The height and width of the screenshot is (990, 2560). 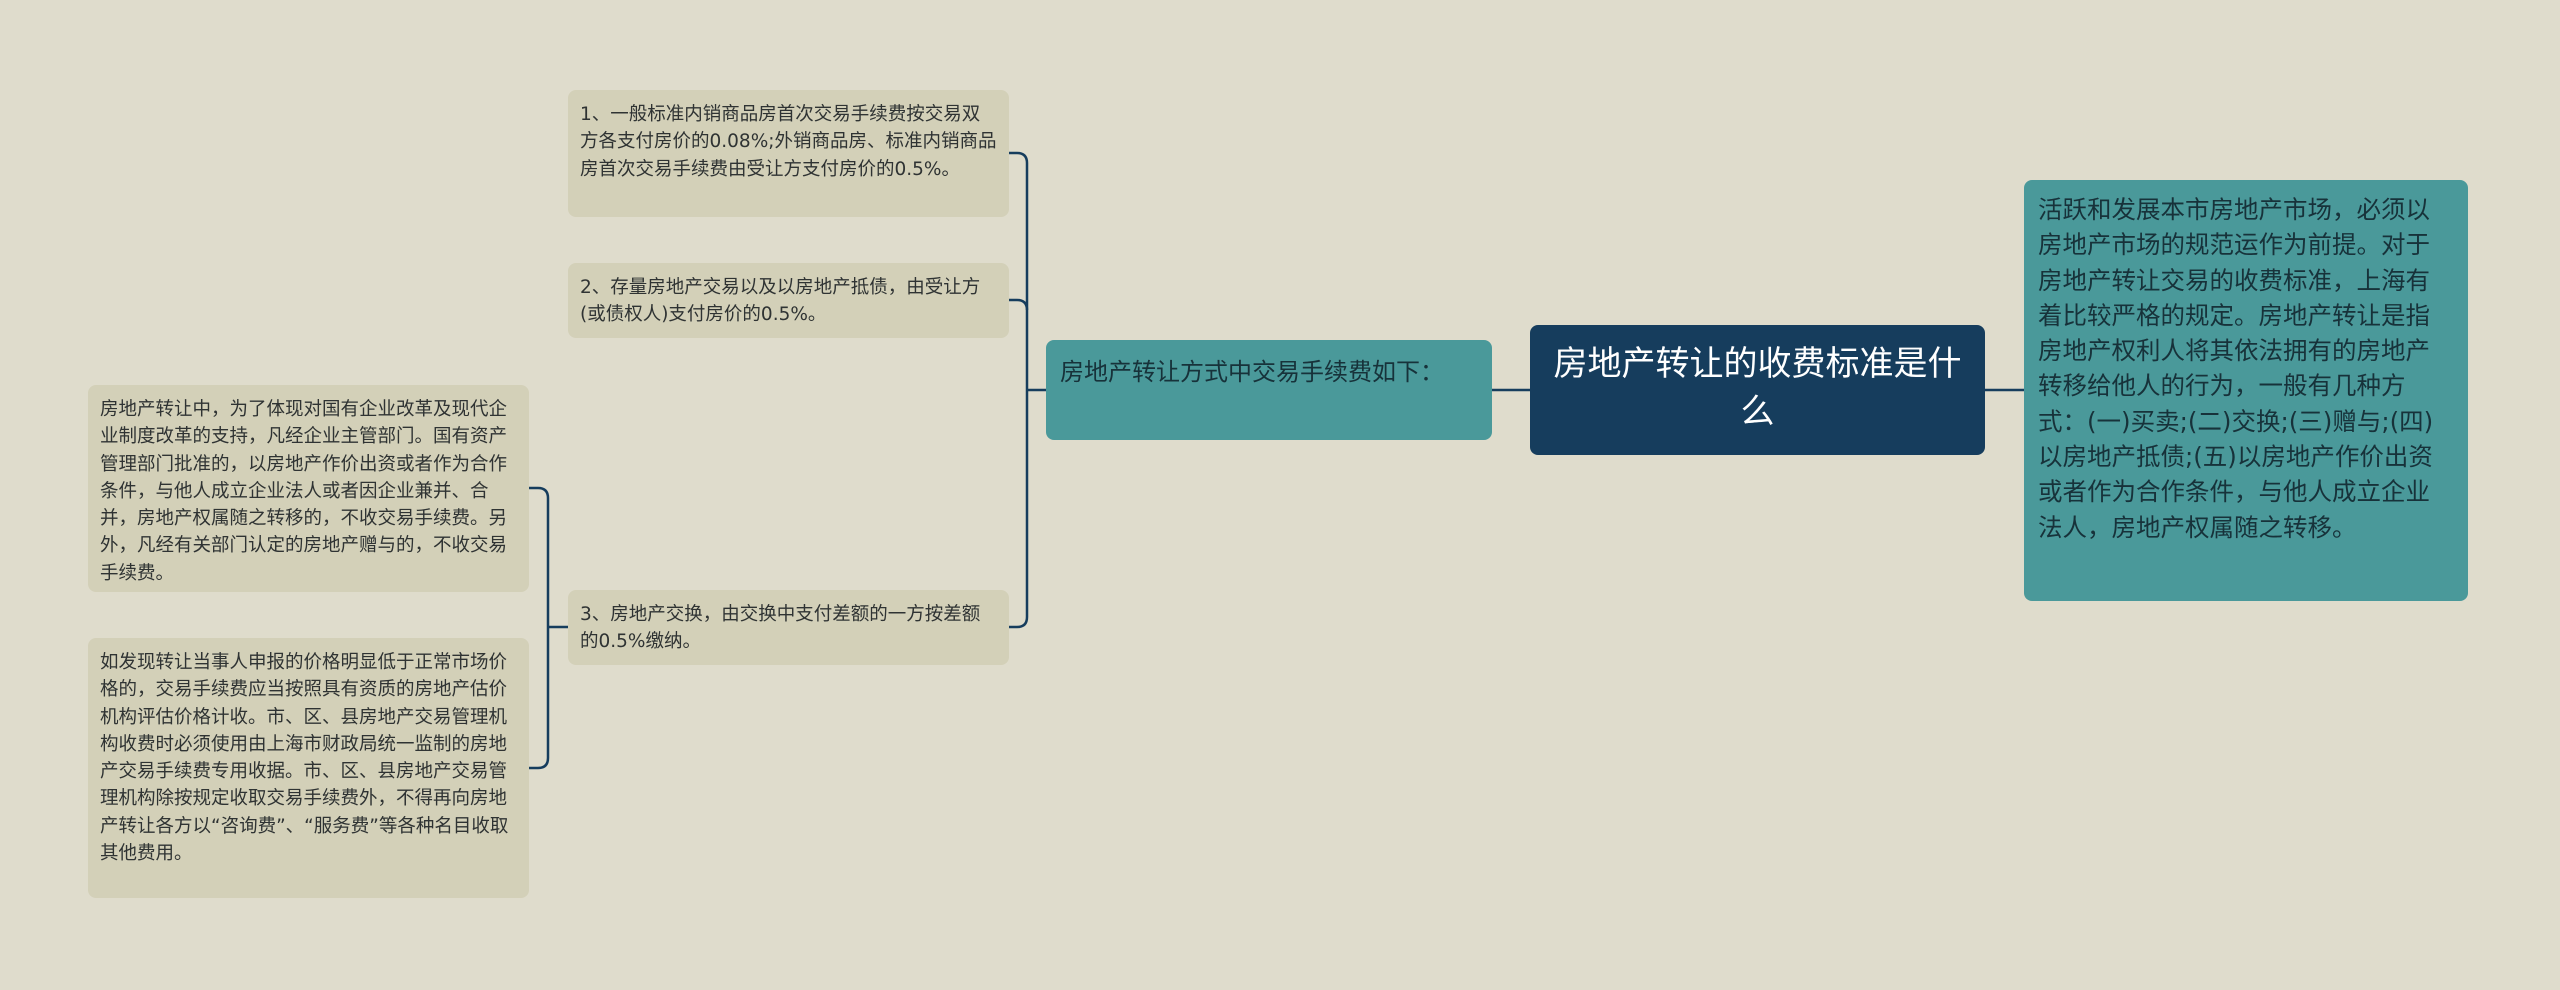 I want to click on fee-branch-node: 房地产转让方式中交易手续费如下：, so click(x=1269, y=390).